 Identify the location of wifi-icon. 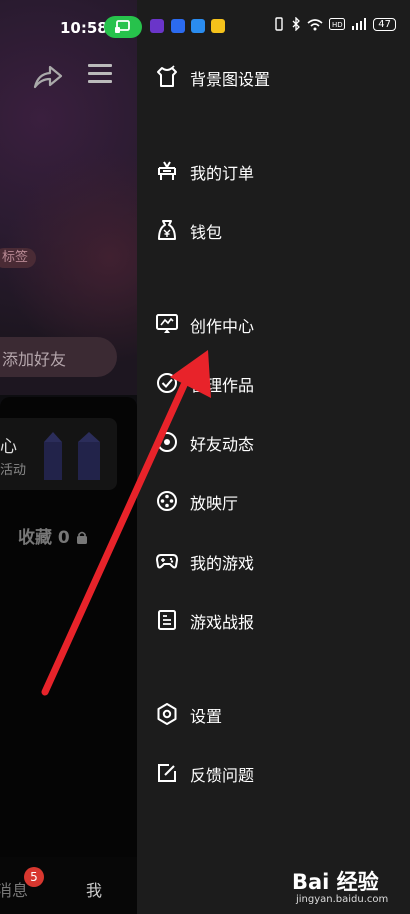
(315, 24).